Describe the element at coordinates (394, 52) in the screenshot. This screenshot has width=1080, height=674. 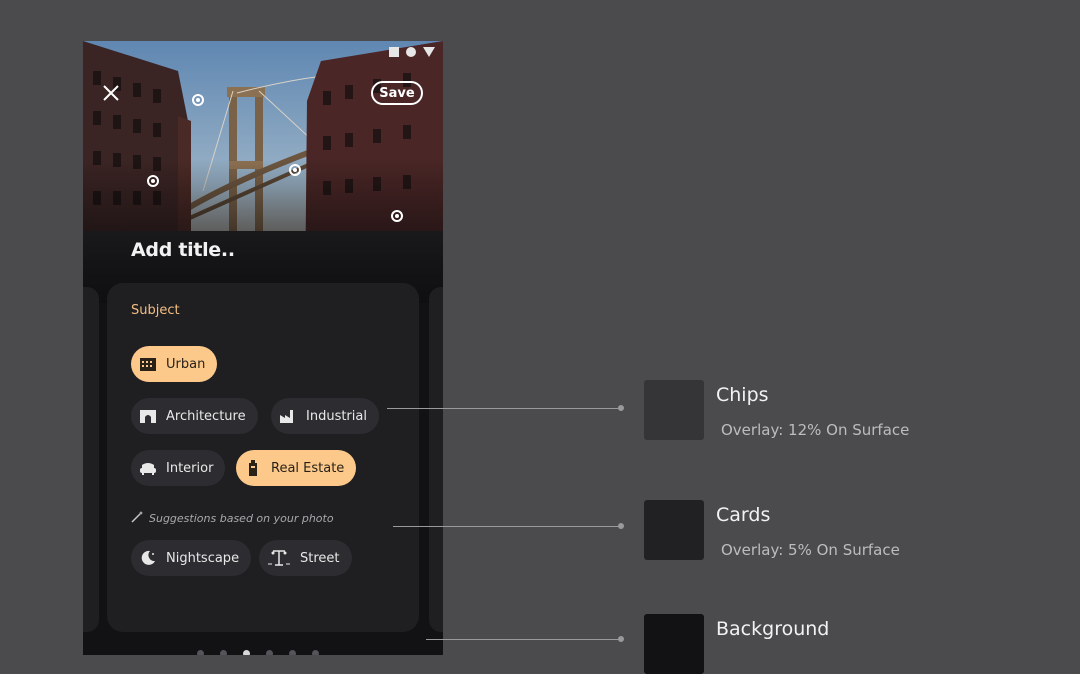
I see `square-icon` at that location.